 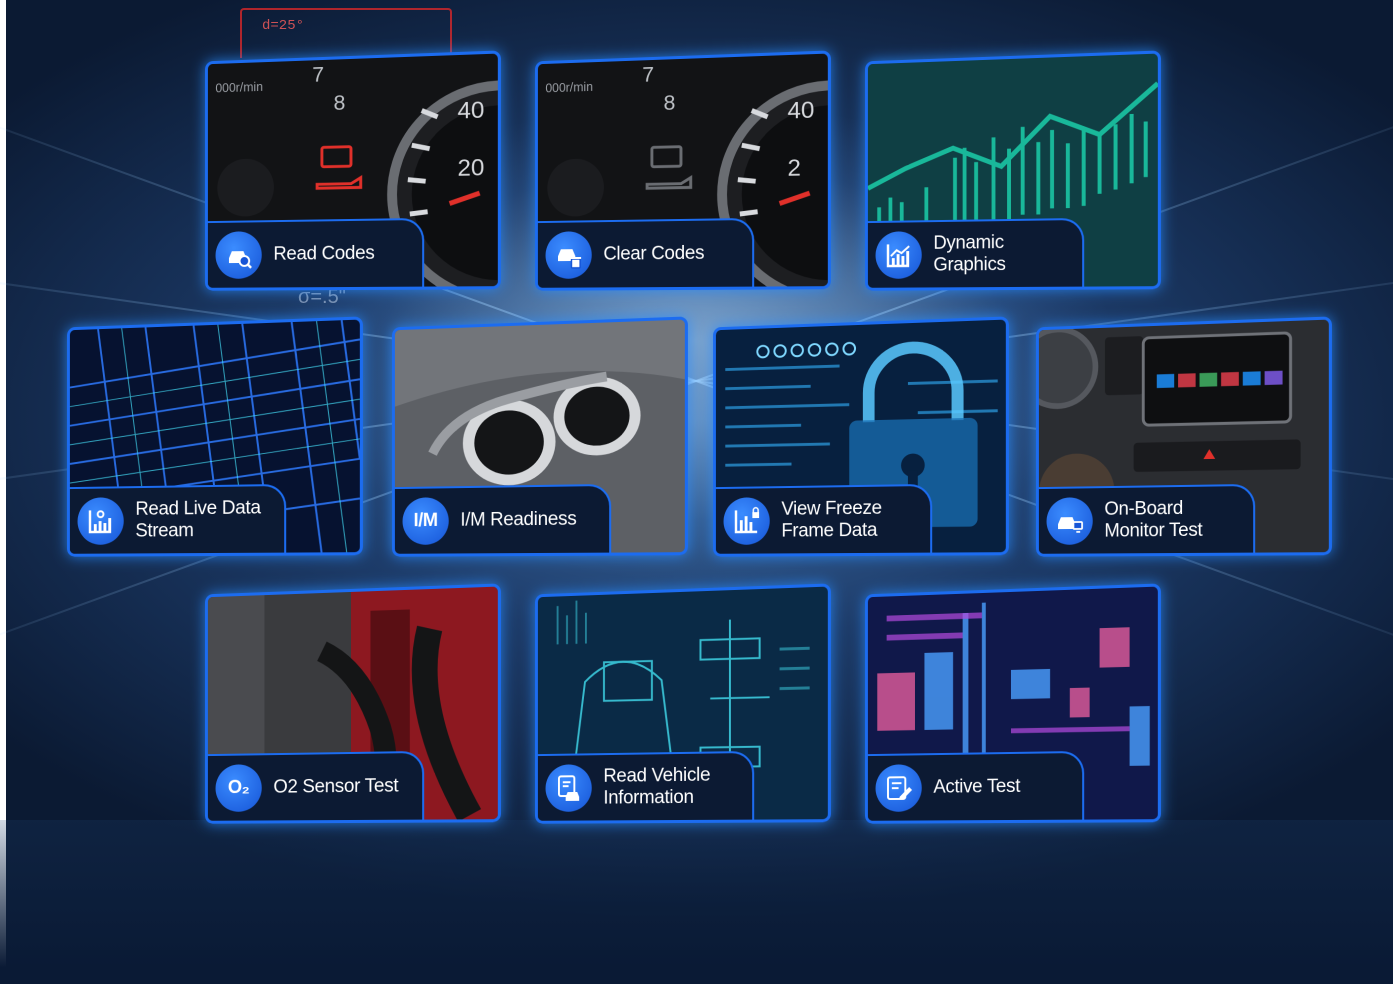 What do you see at coordinates (969, 254) in the screenshot?
I see `dynamic-graphics-label: Dynamic Graphics` at bounding box center [969, 254].